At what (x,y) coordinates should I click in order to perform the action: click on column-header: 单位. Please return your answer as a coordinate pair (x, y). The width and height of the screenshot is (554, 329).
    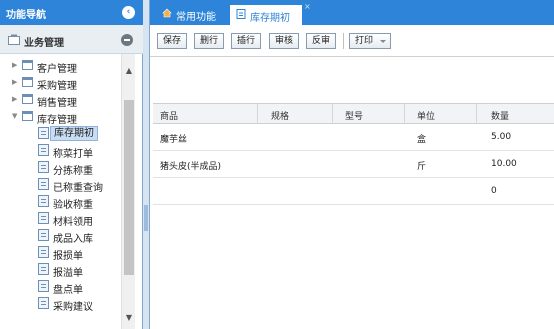
    Looking at the image, I should click on (426, 115).